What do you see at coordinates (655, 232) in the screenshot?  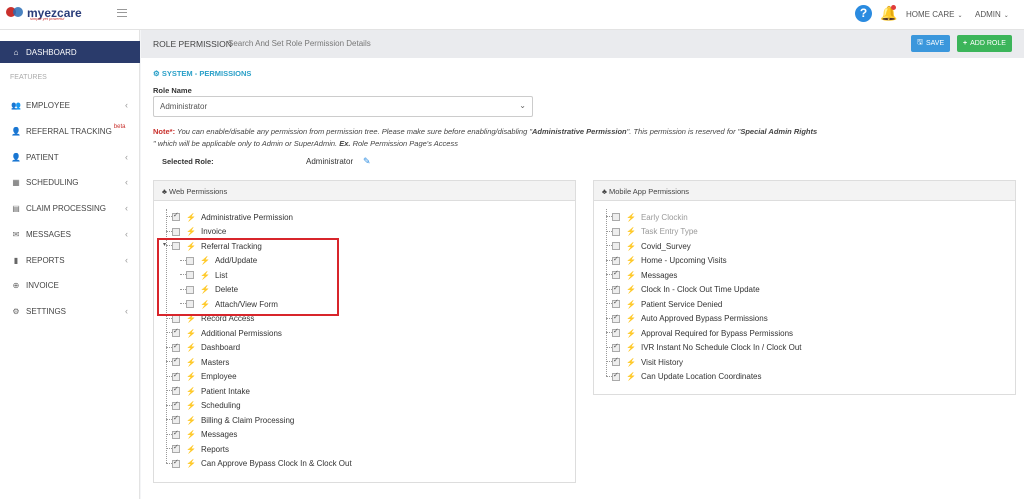 I see `permission-node: ⚡ Task Entry Type` at bounding box center [655, 232].